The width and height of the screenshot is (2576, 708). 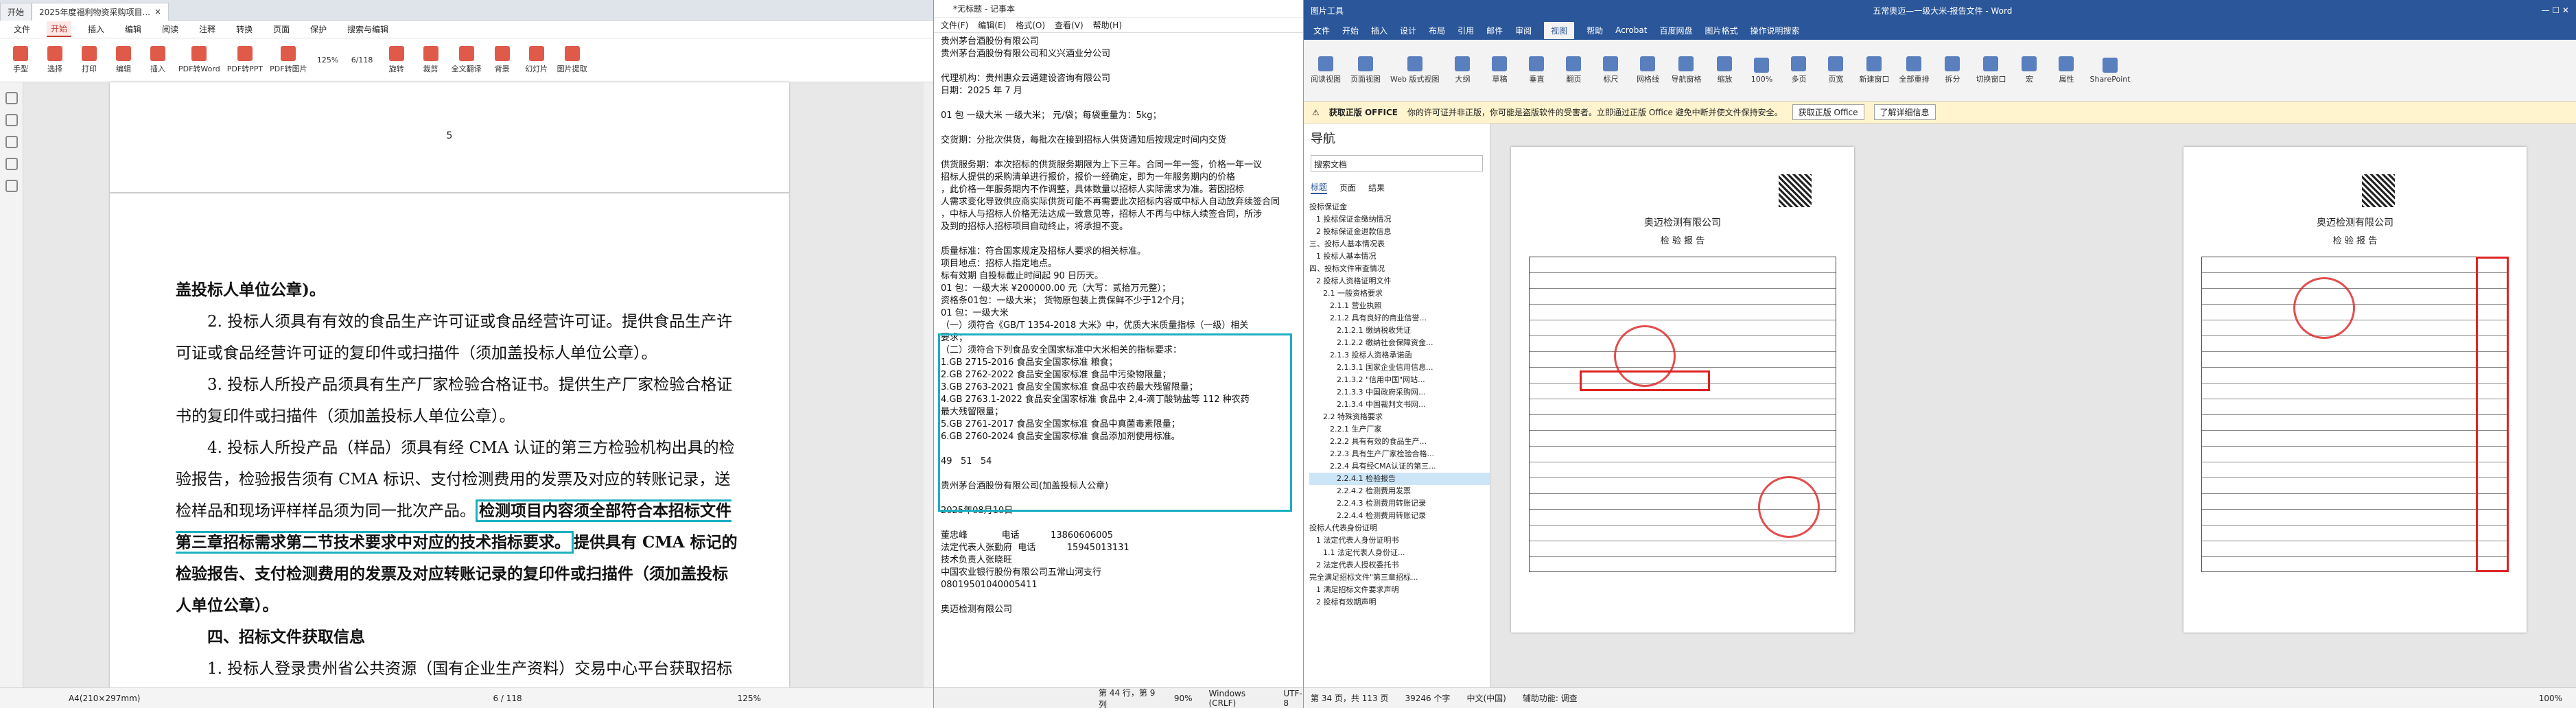 I want to click on ribbon-button: SharePoint, so click(x=2110, y=70).